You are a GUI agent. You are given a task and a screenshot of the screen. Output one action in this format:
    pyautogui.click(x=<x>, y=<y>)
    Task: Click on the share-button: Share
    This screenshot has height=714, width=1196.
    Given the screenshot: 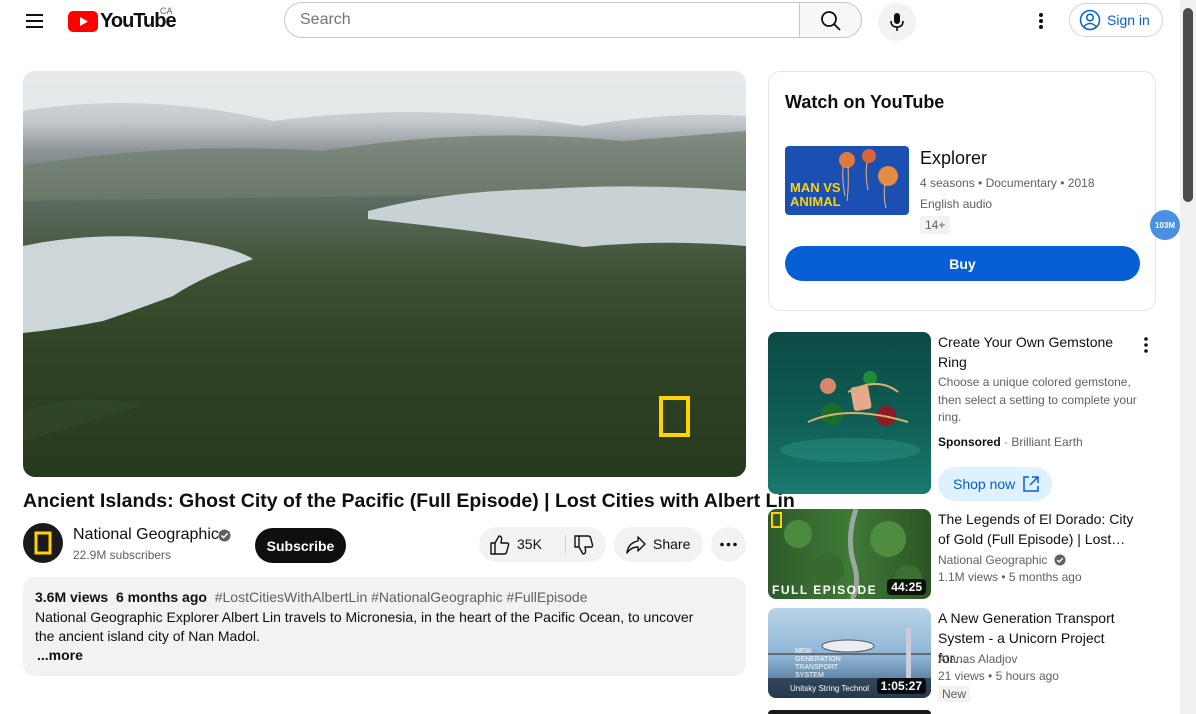 What is the action you would take?
    pyautogui.click(x=658, y=544)
    